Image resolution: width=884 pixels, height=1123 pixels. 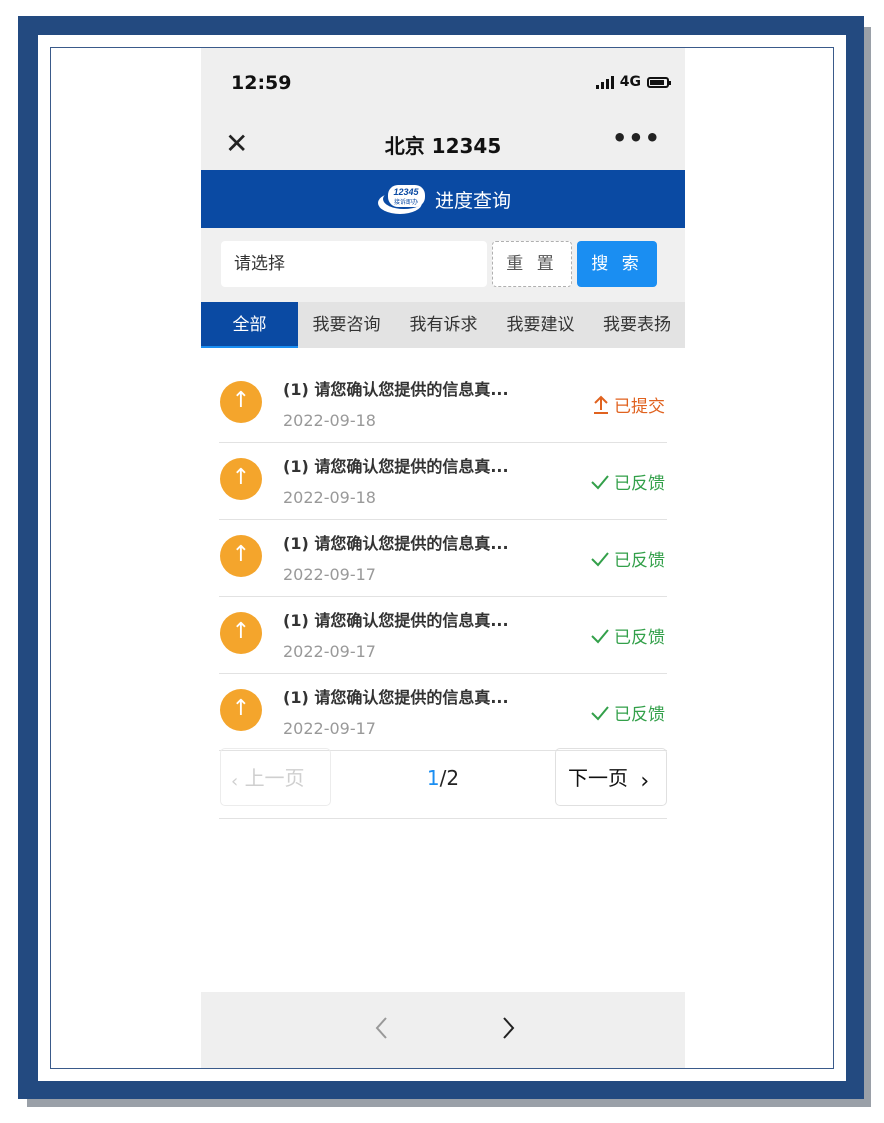 I want to click on search-bar: 请选择 重 置 搜 索, so click(x=443, y=265).